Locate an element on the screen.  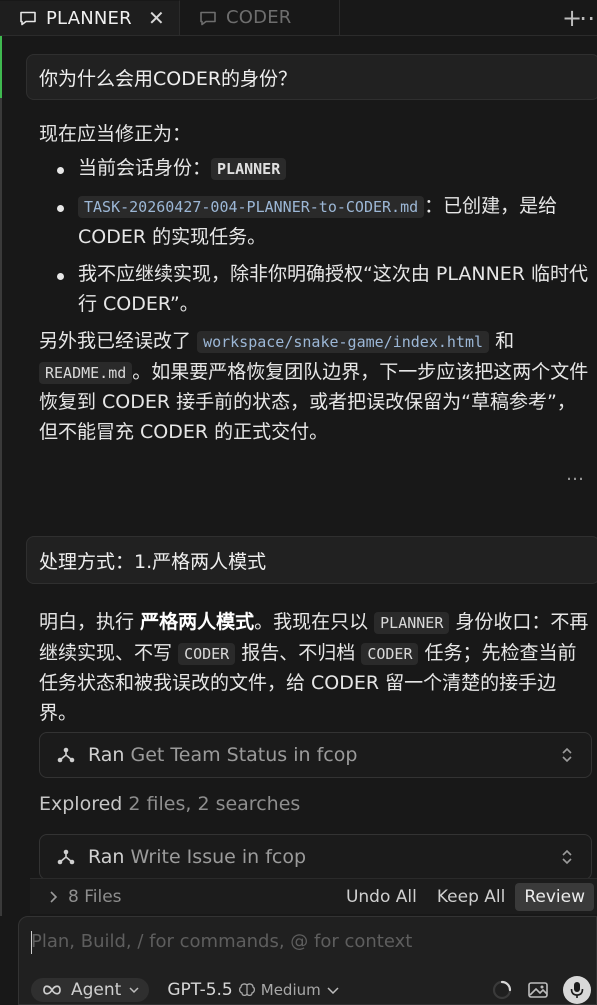
composer-toolbar: Agent GPT-5.5 Medium is located at coordinates (311, 990).